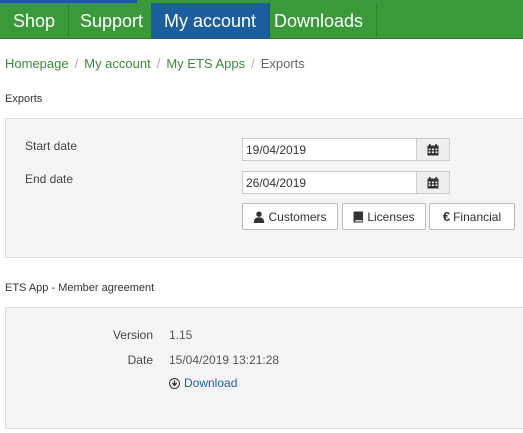 This screenshot has width=523, height=433. I want to click on download-icon, so click(174, 383).